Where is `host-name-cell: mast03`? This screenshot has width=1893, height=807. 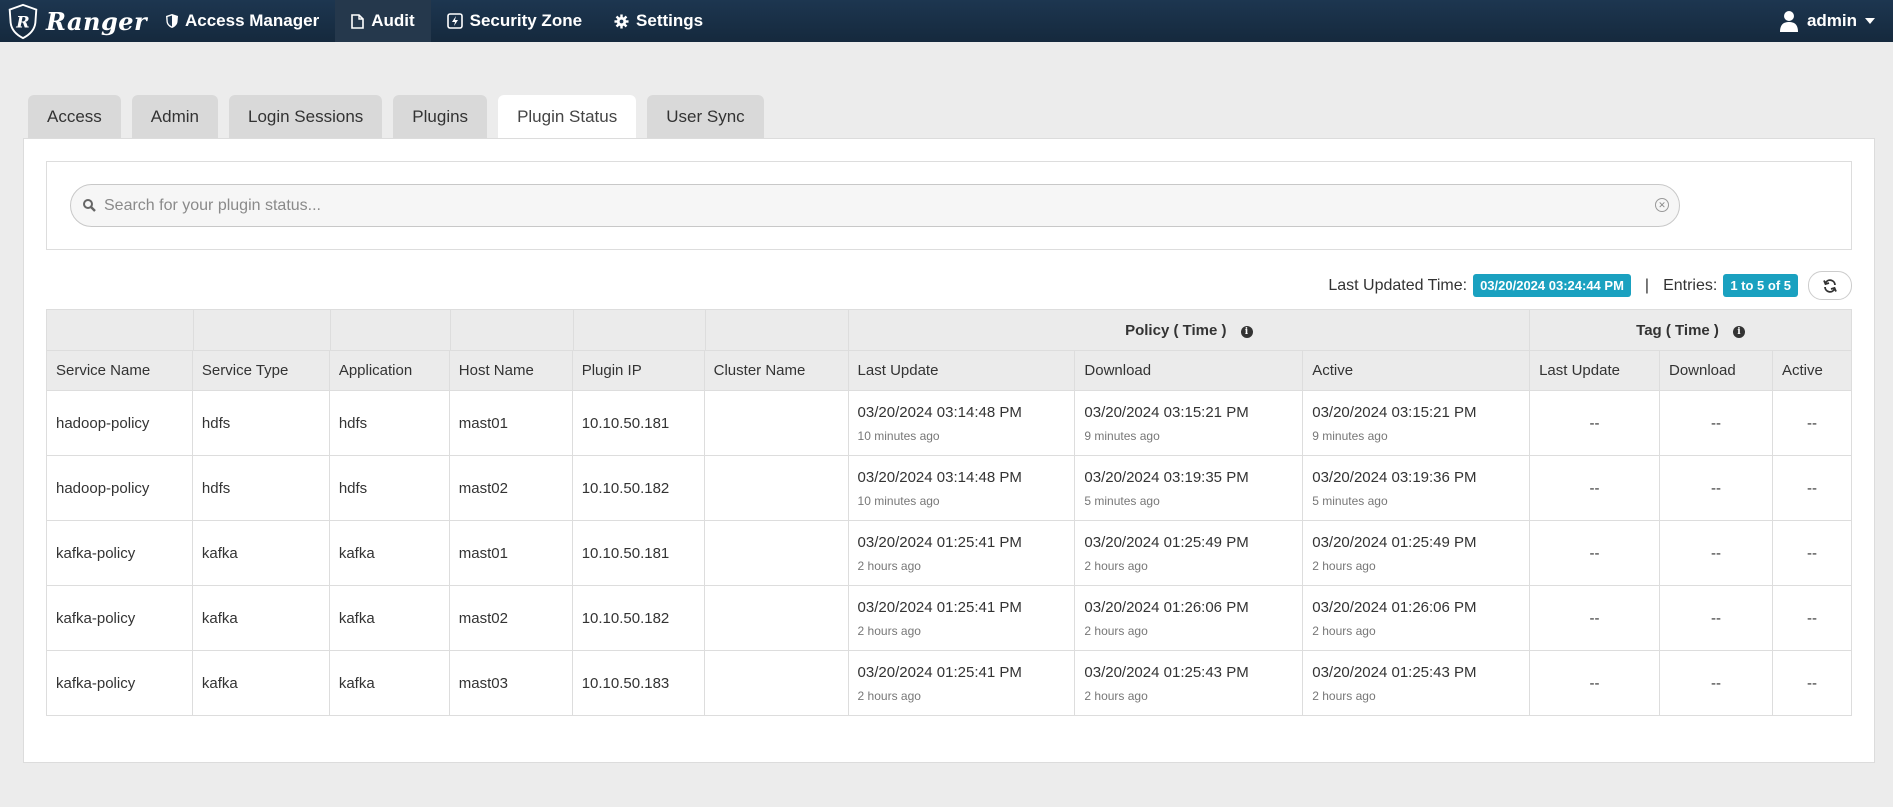 host-name-cell: mast03 is located at coordinates (510, 683).